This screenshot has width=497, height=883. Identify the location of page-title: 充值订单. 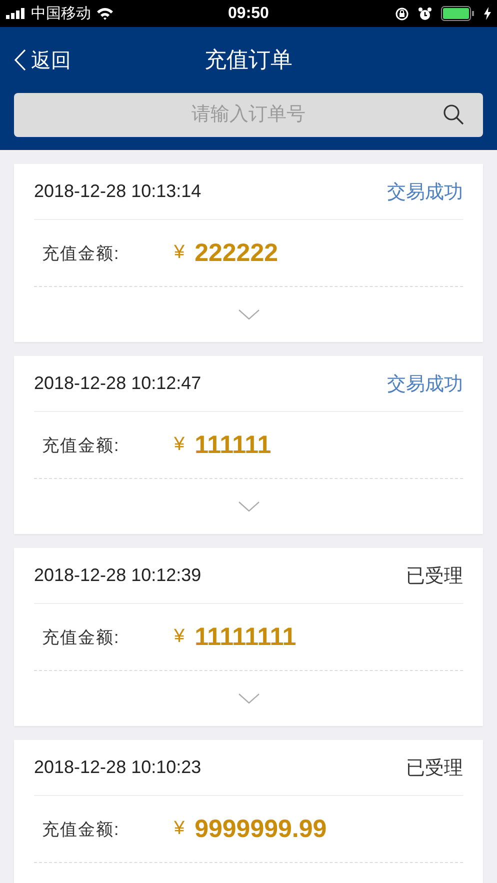
(248, 60).